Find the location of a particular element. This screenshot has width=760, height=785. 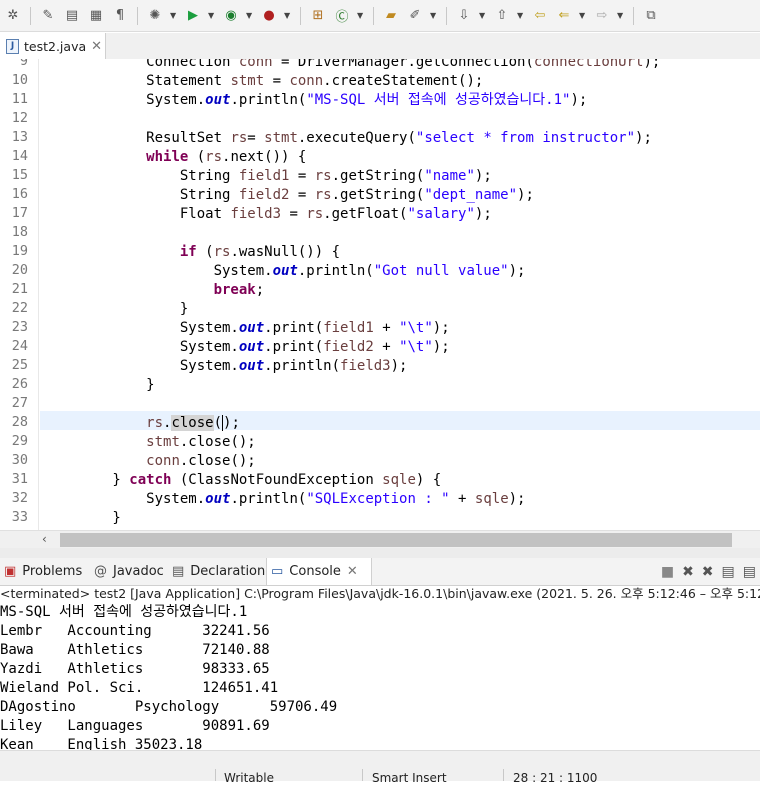

forward-icon: ⇨ is located at coordinates (602, 16).